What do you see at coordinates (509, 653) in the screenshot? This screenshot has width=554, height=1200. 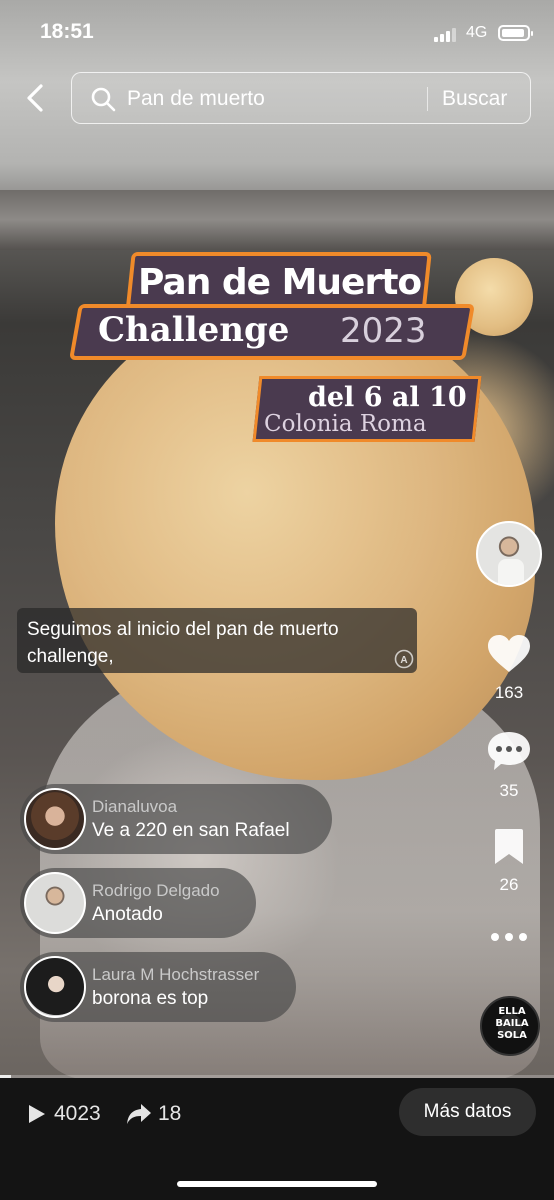 I see `heart-icon` at bounding box center [509, 653].